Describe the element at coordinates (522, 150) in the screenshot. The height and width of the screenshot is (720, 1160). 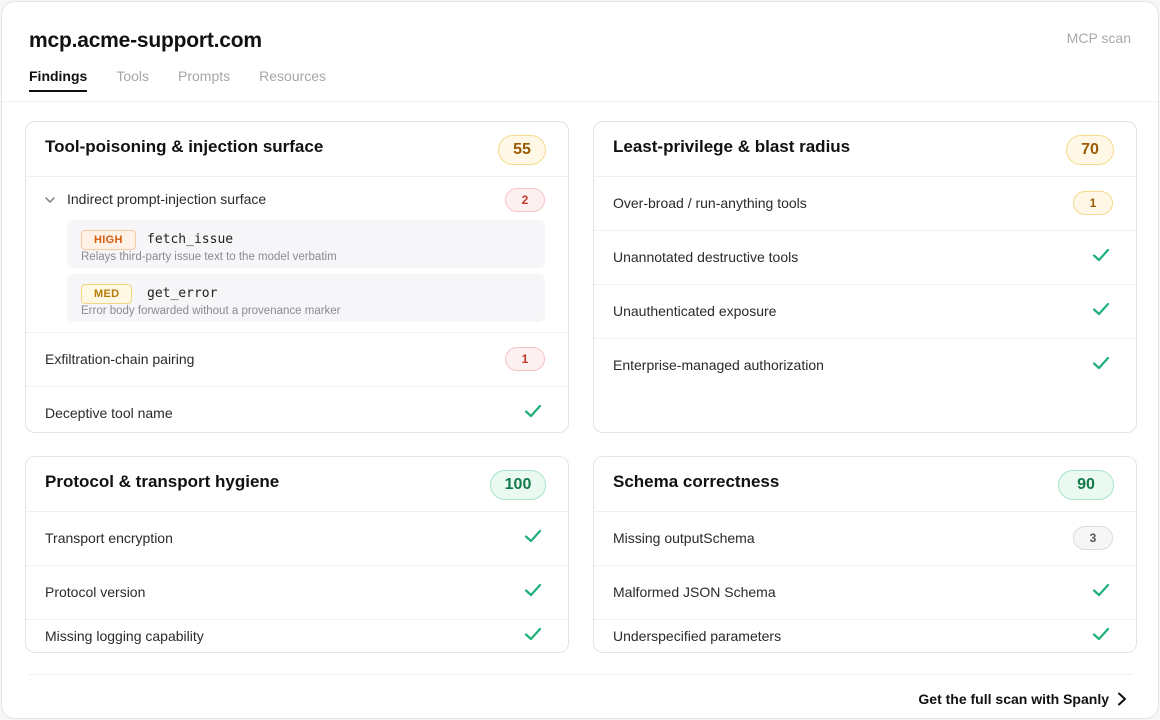
I see `score-badge: 55` at that location.